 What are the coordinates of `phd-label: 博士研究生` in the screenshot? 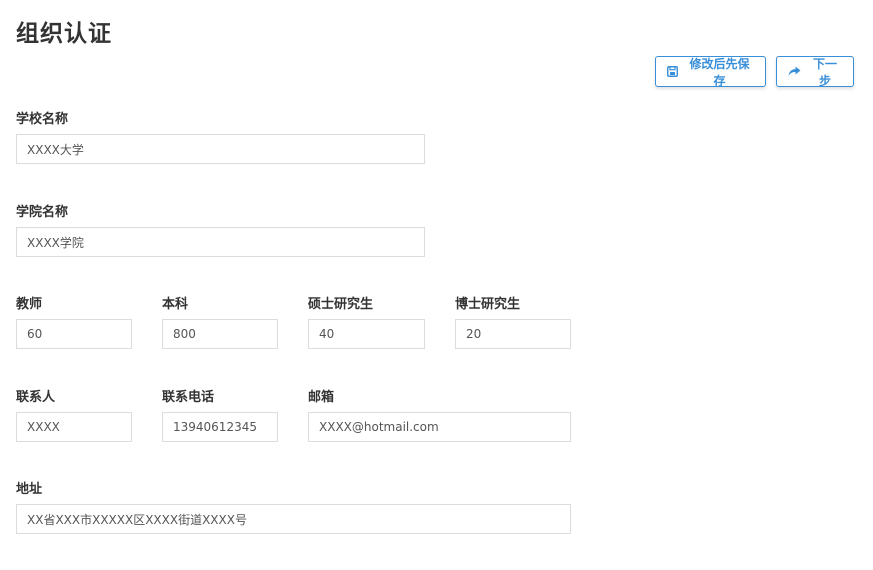 It's located at (488, 304).